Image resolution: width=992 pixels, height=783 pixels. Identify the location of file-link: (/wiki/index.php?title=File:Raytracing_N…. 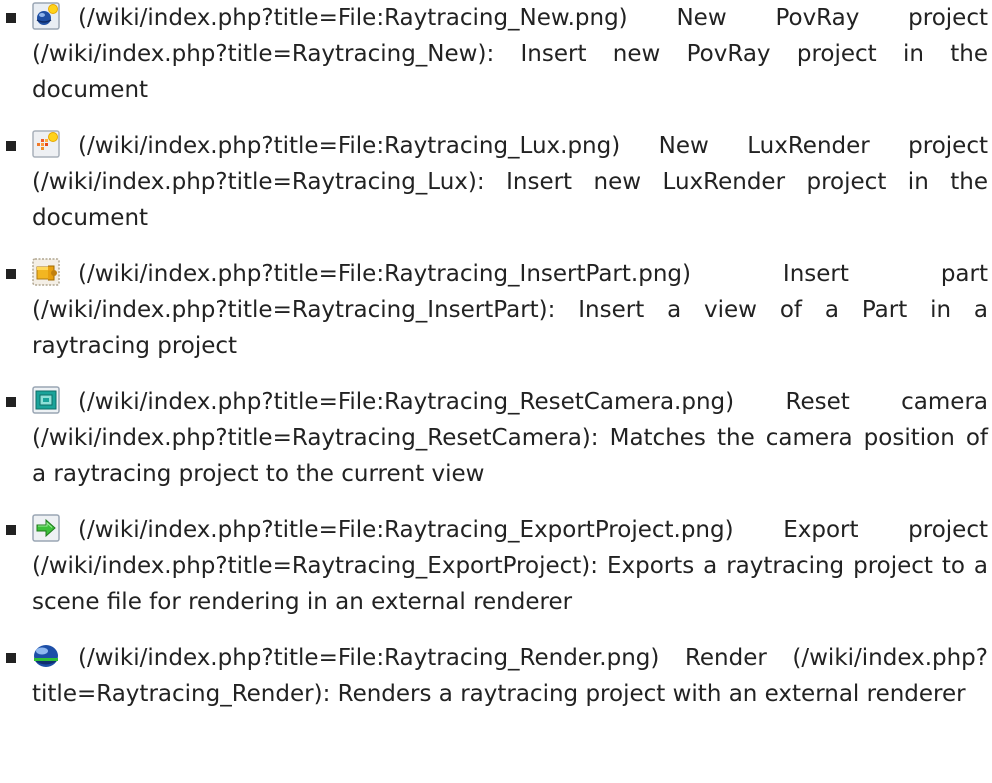
(353, 18).